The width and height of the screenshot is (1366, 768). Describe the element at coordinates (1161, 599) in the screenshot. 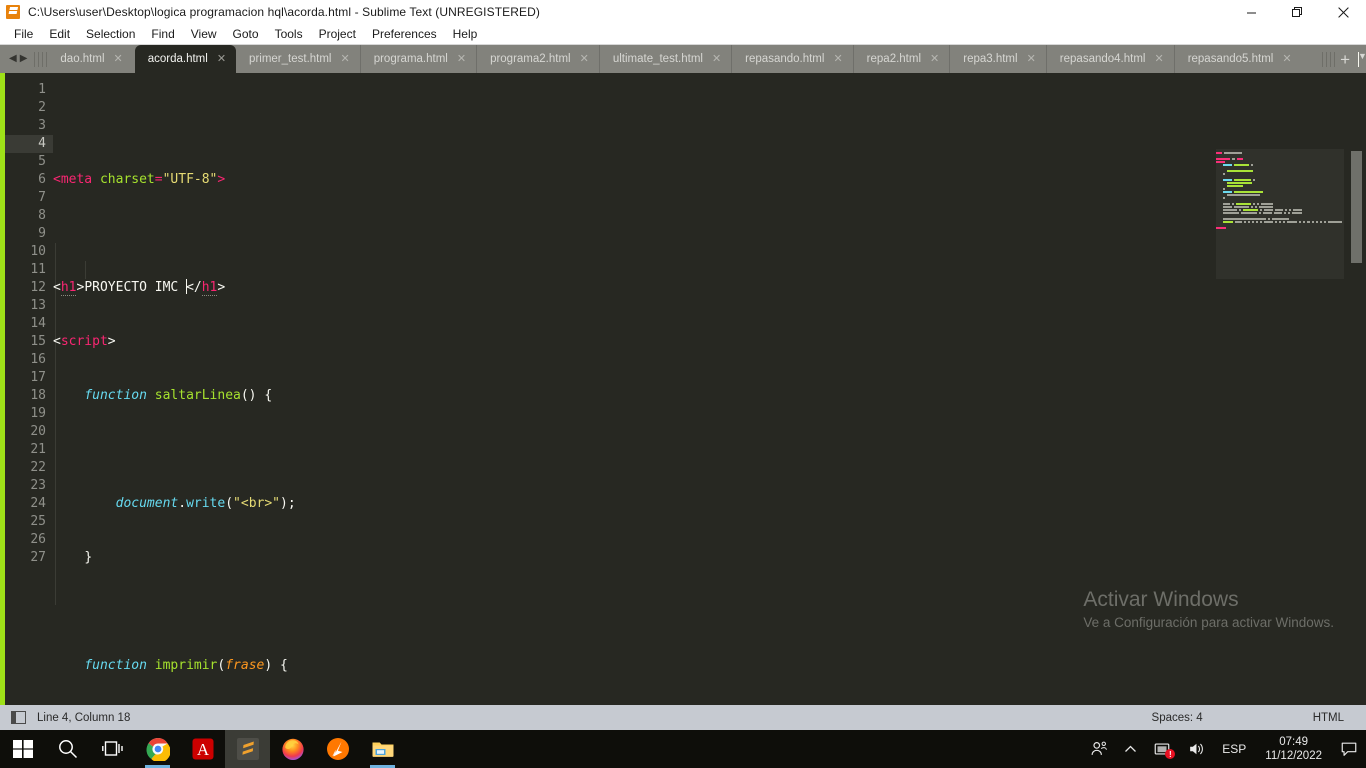

I see `watermark-title: Activar Windows` at that location.